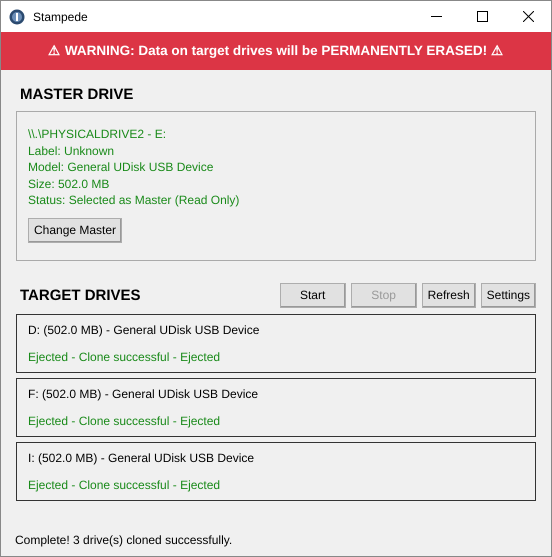  I want to click on section-heading: MASTER DRIVE, so click(77, 94).